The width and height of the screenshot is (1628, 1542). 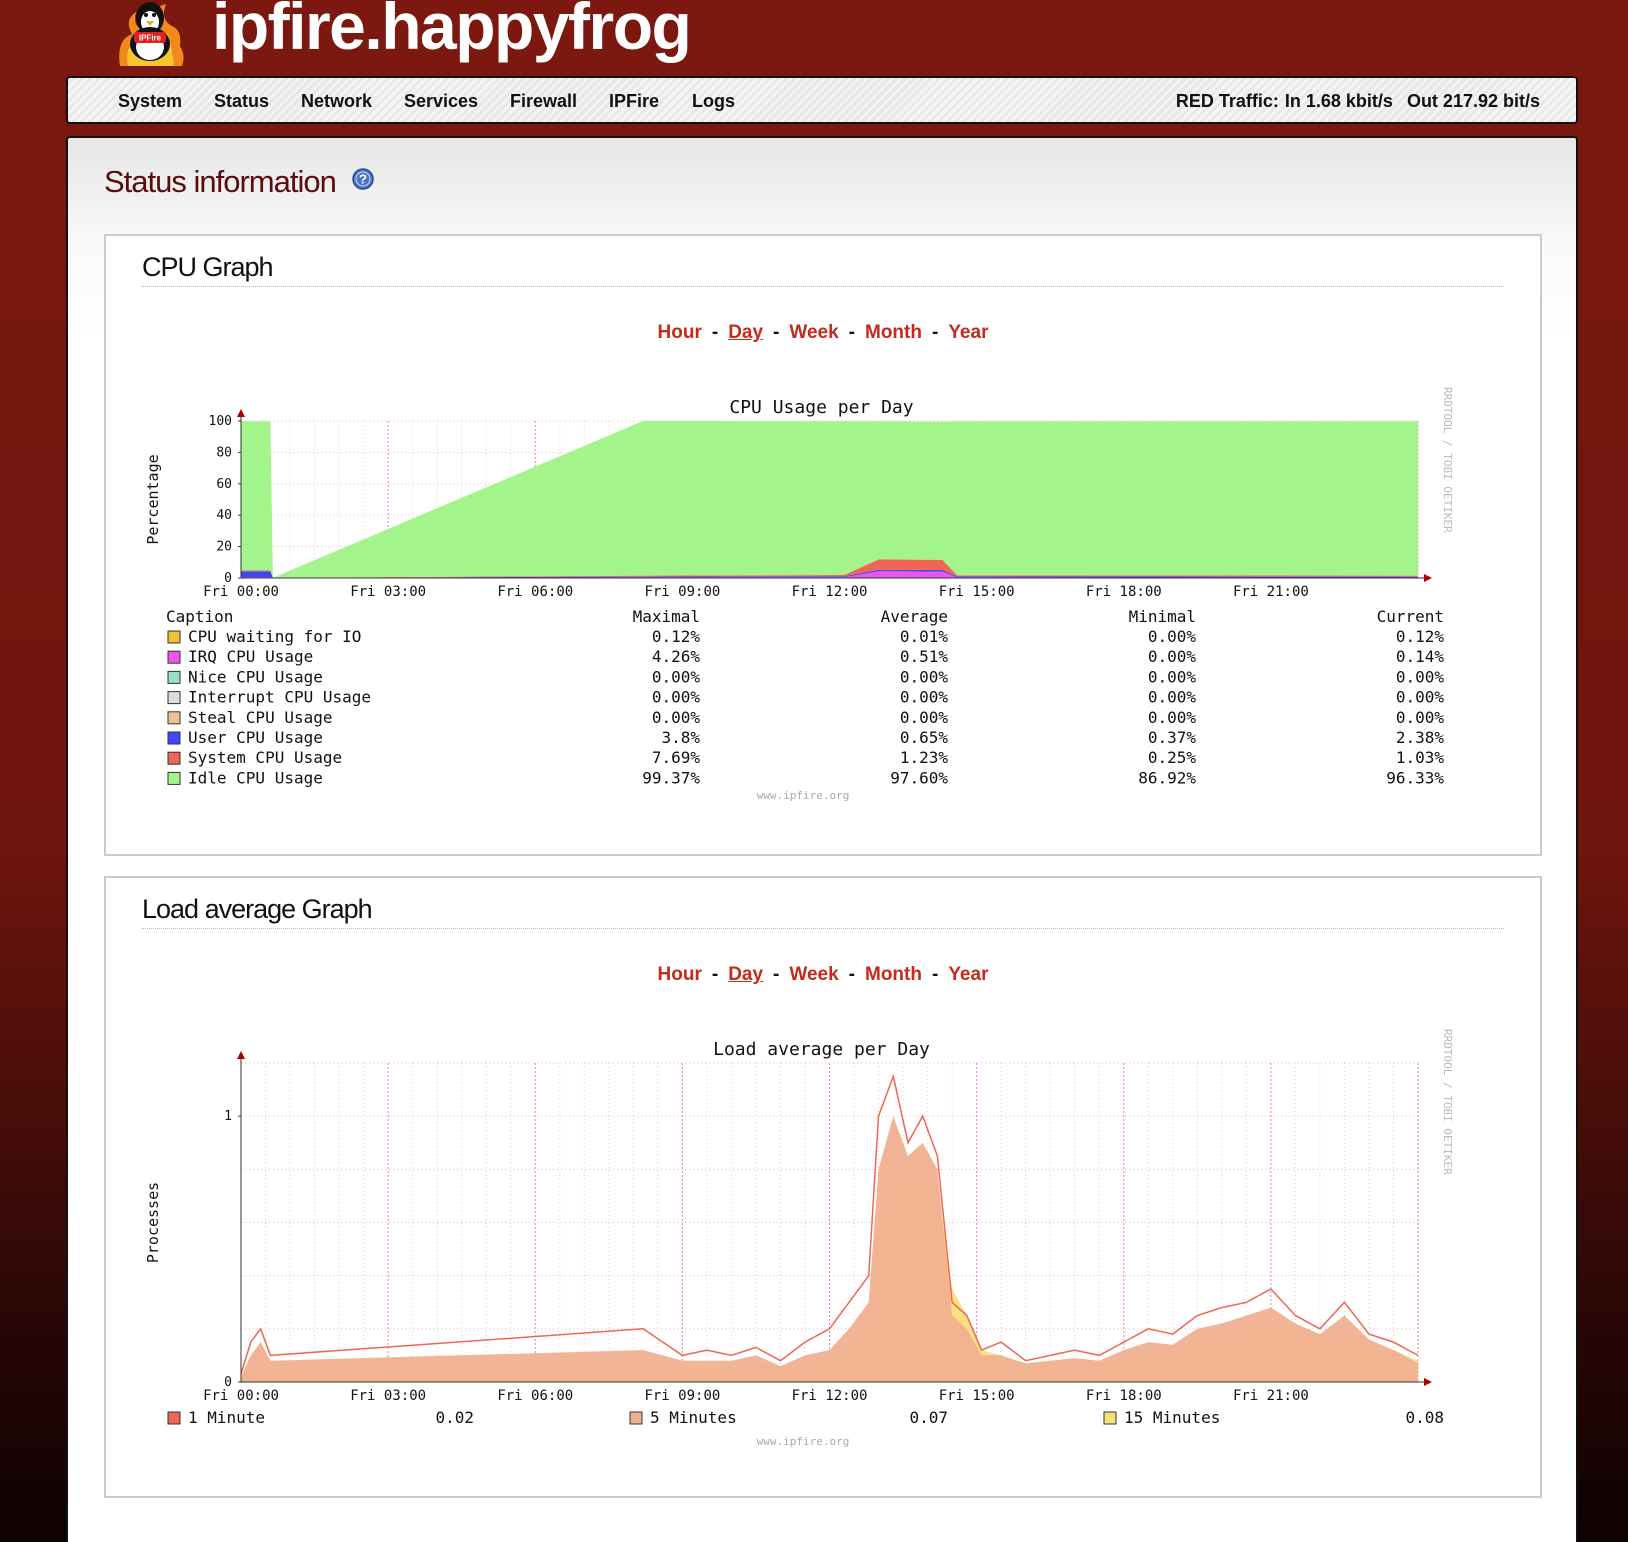 I want to click on legend-value: 0.01%, so click(x=924, y=636).